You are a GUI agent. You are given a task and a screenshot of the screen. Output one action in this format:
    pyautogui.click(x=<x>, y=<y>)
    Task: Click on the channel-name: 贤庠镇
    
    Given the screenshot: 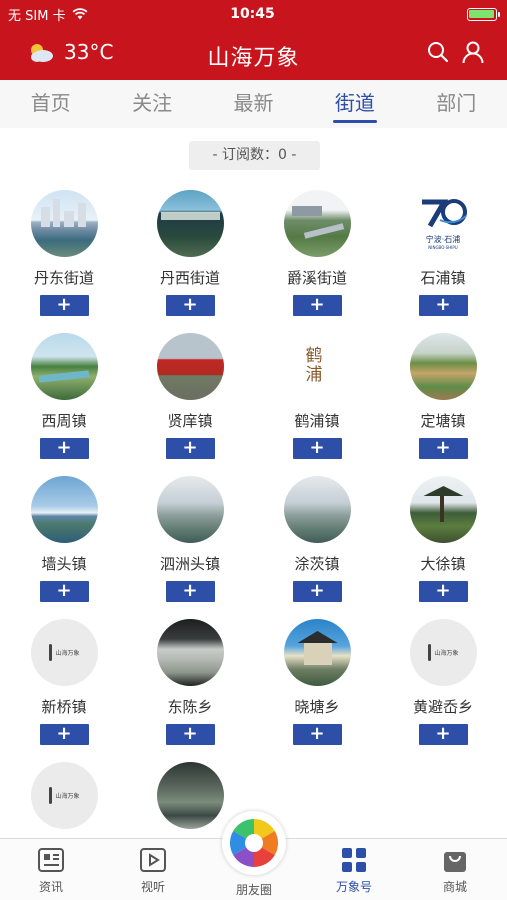 What is the action you would take?
    pyautogui.click(x=190, y=421)
    